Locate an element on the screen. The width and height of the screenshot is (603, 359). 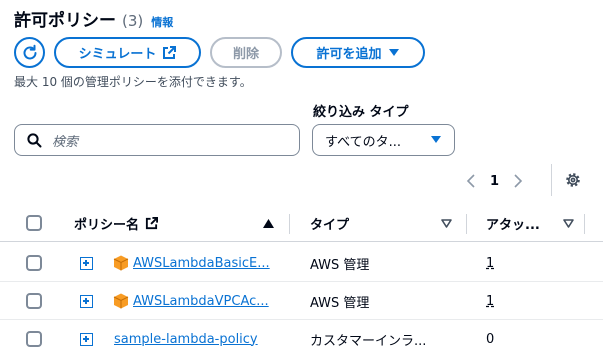
delete-button: 削除 is located at coordinates (246, 52).